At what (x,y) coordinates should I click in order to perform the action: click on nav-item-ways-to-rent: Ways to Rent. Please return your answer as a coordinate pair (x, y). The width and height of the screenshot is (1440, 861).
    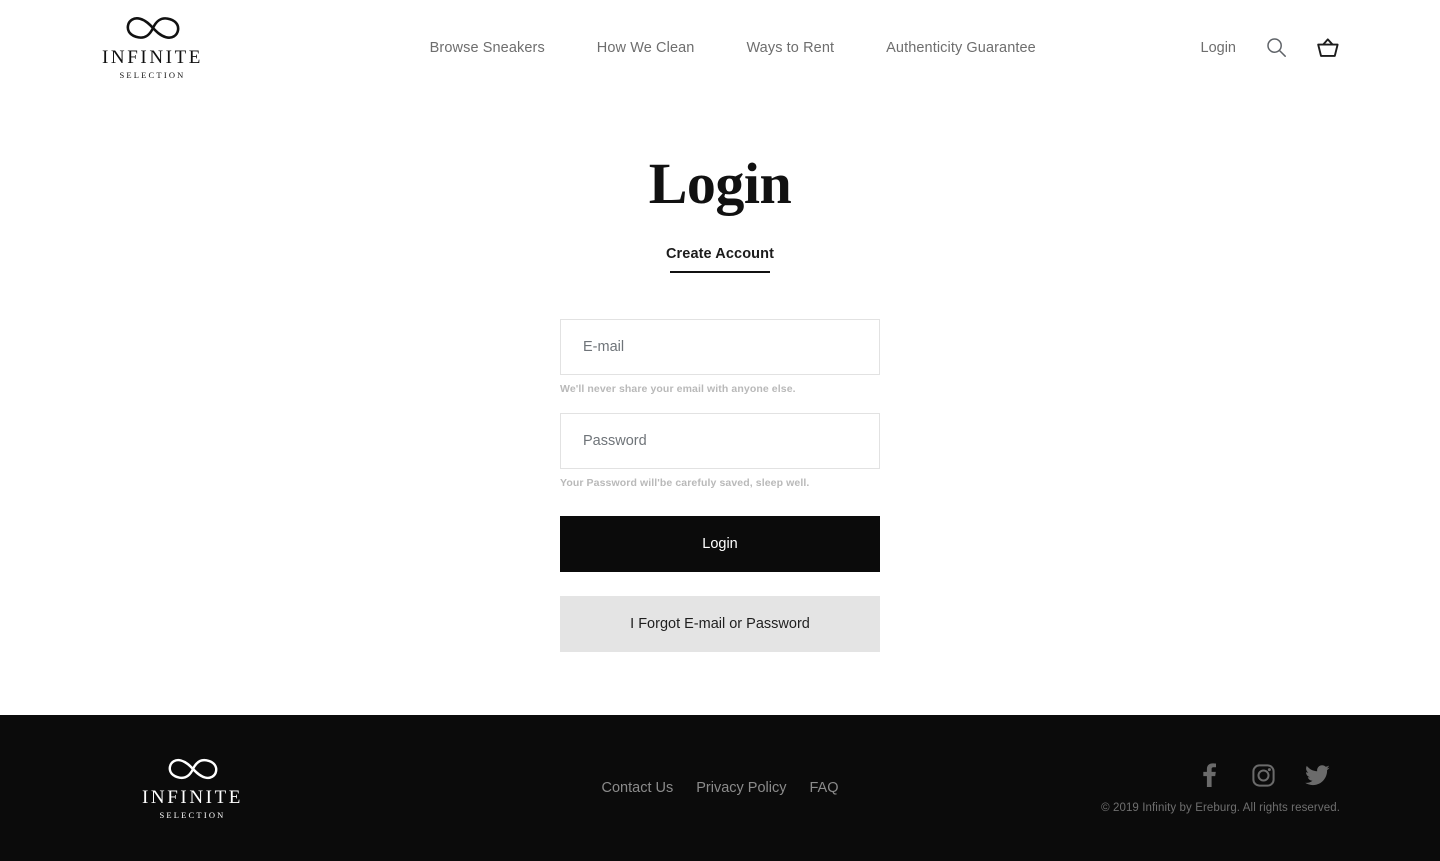
    Looking at the image, I should click on (790, 48).